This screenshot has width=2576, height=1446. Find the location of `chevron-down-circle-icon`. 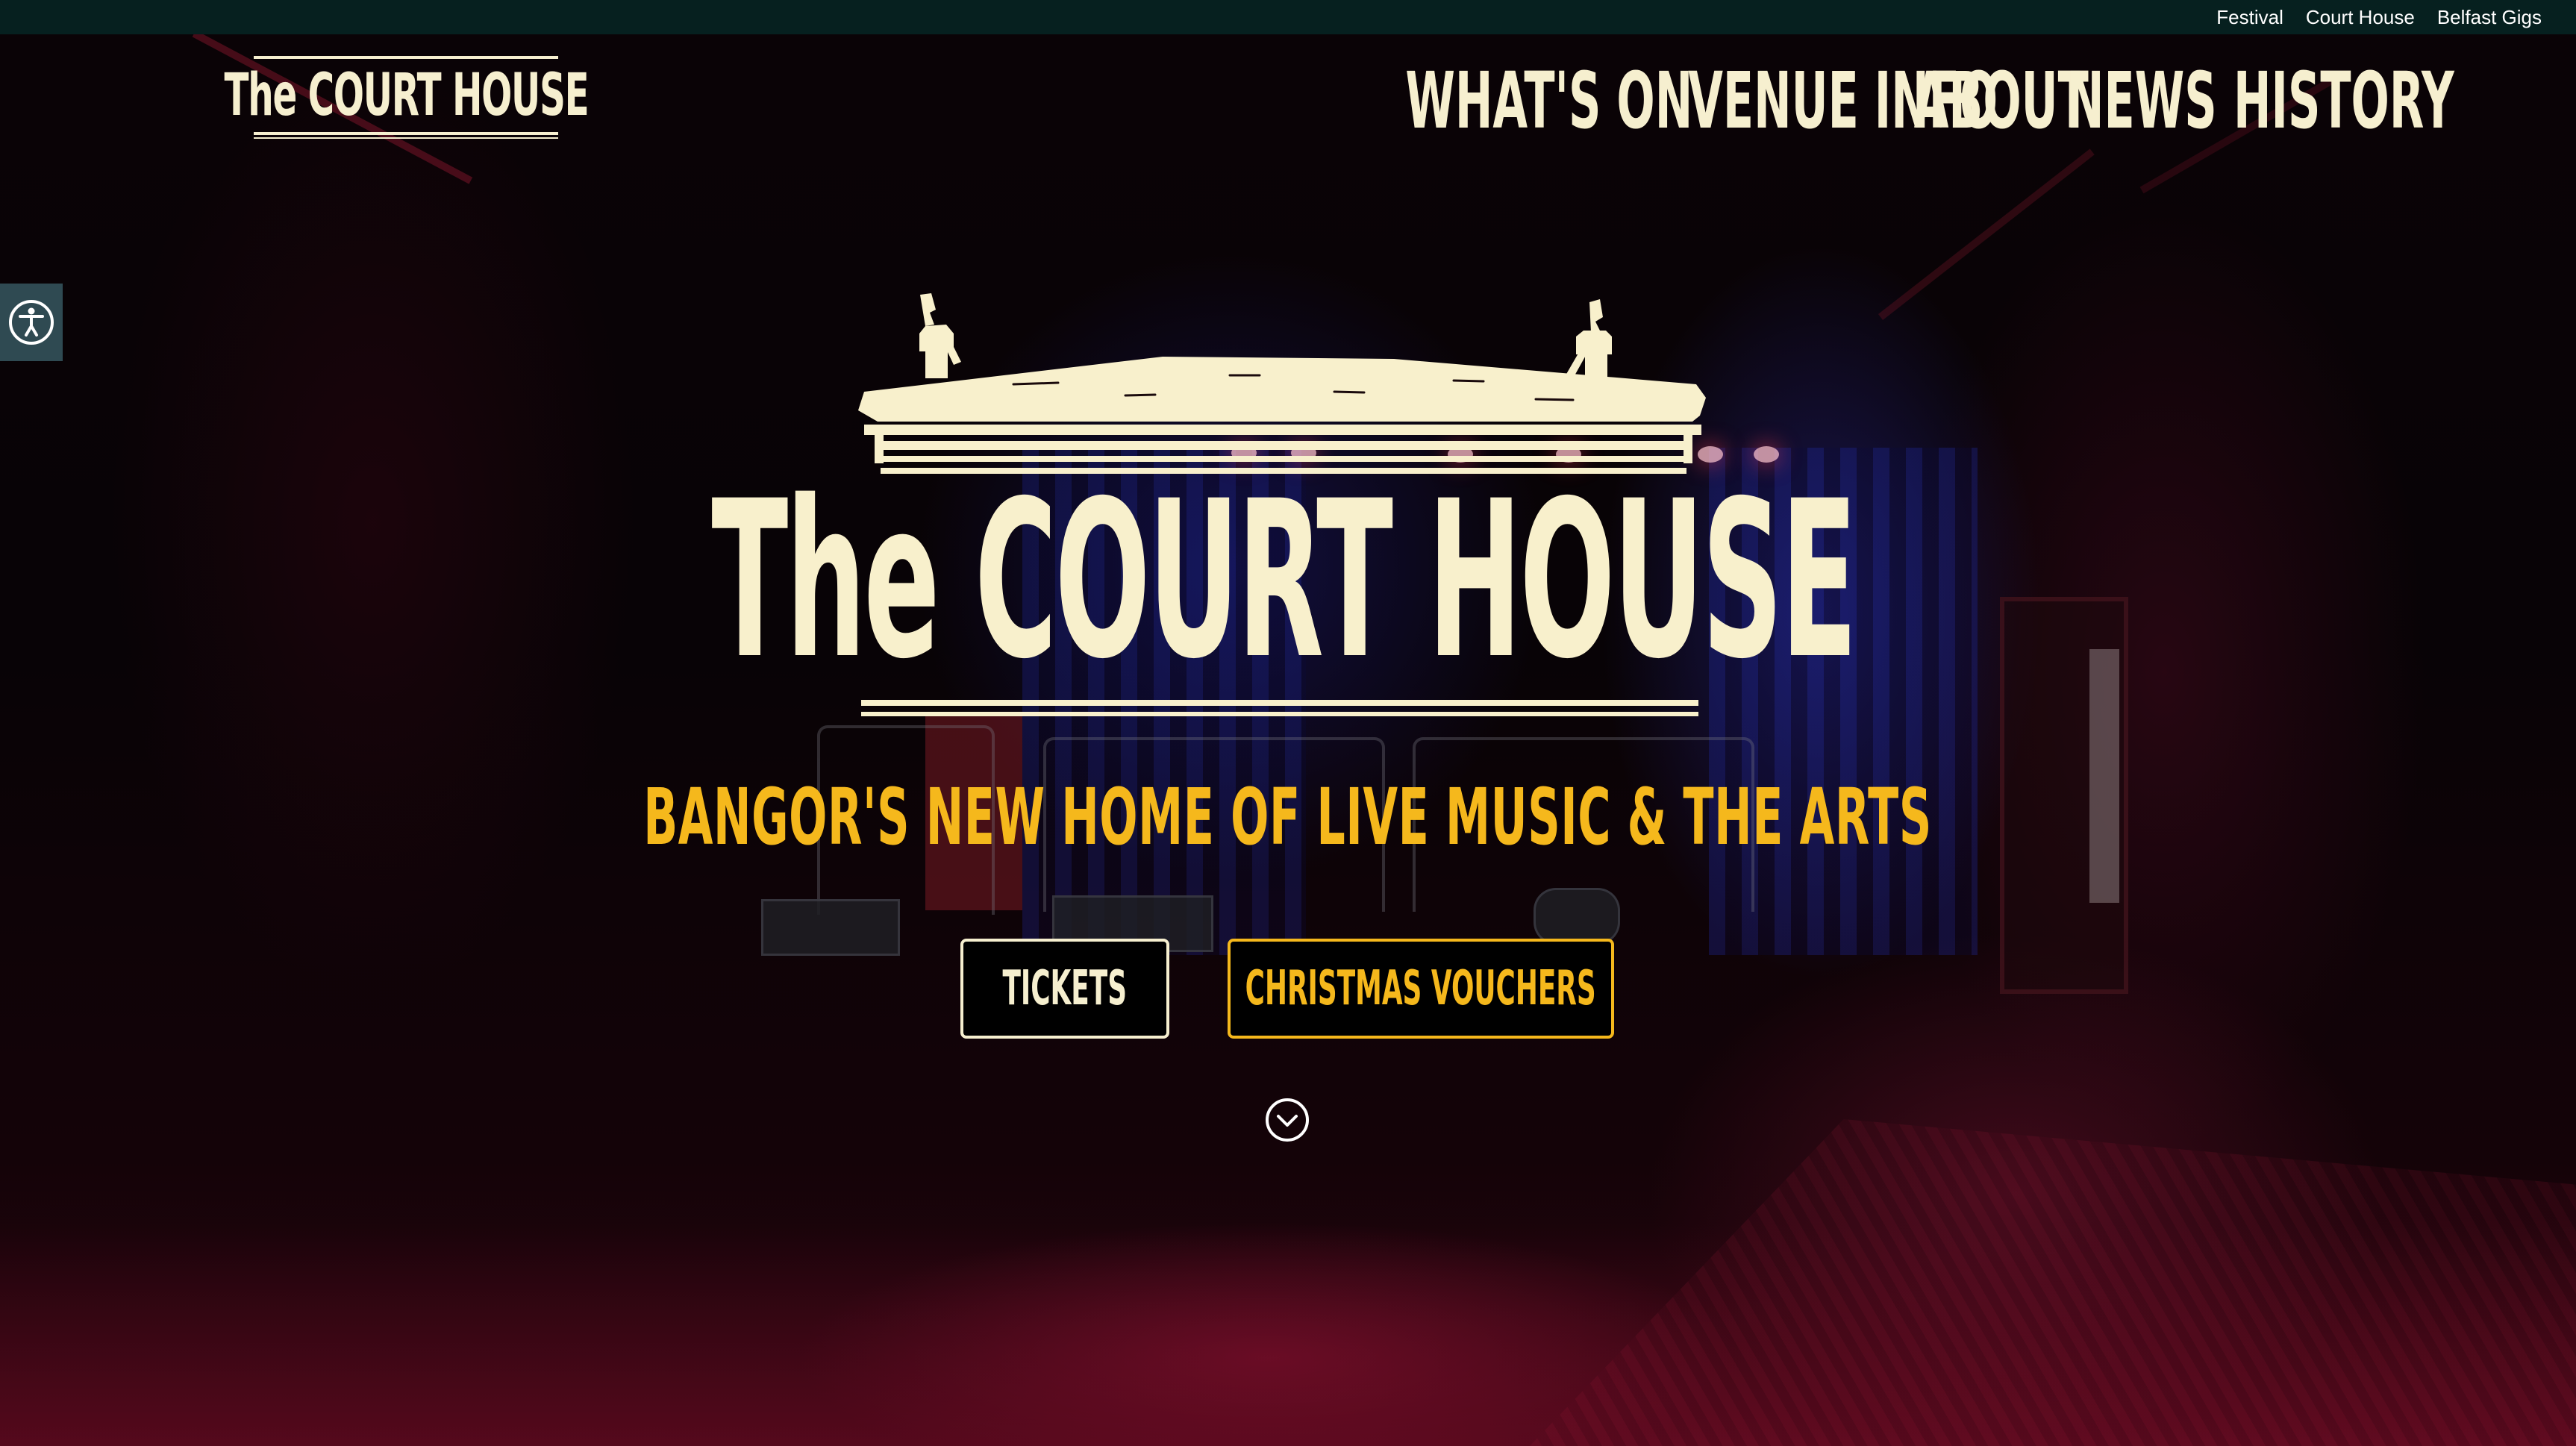

chevron-down-circle-icon is located at coordinates (1287, 1120).